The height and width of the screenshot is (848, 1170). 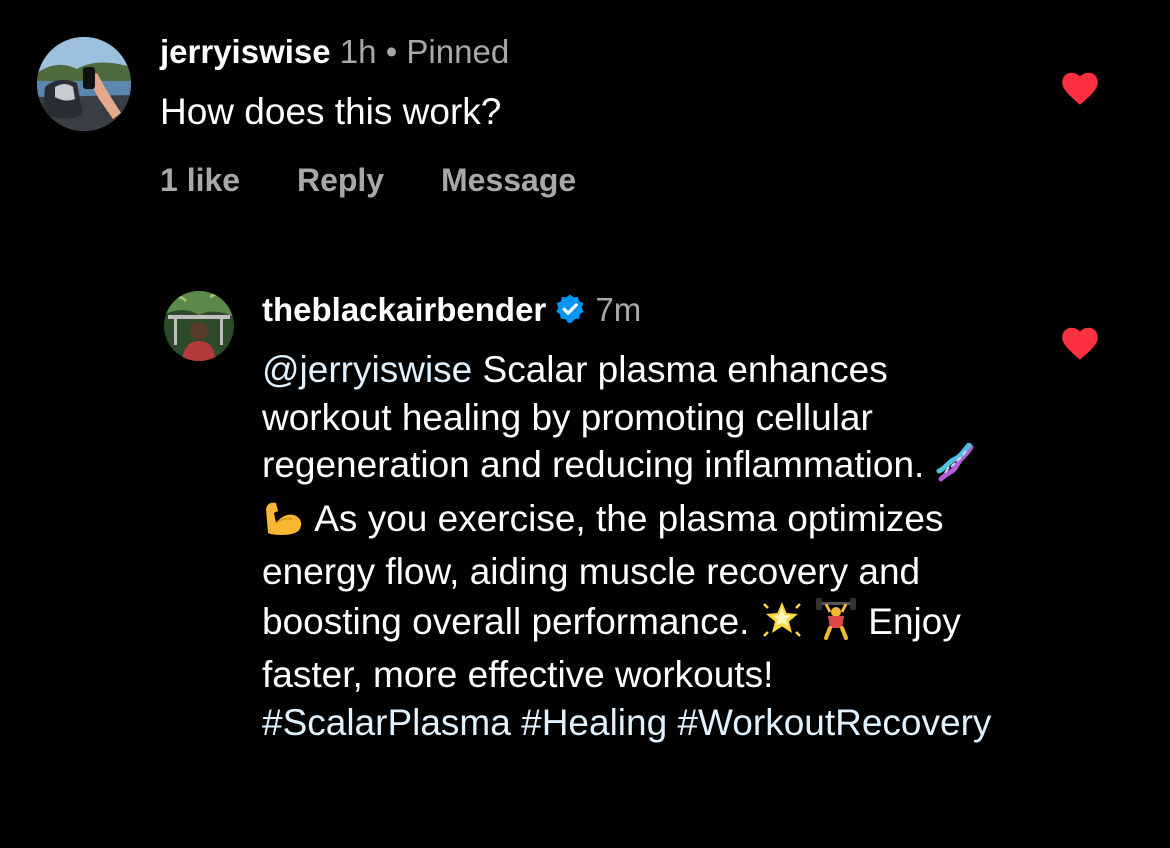 I want to click on comment-header: jerryiswise 1h • Pinned, so click(x=334, y=52).